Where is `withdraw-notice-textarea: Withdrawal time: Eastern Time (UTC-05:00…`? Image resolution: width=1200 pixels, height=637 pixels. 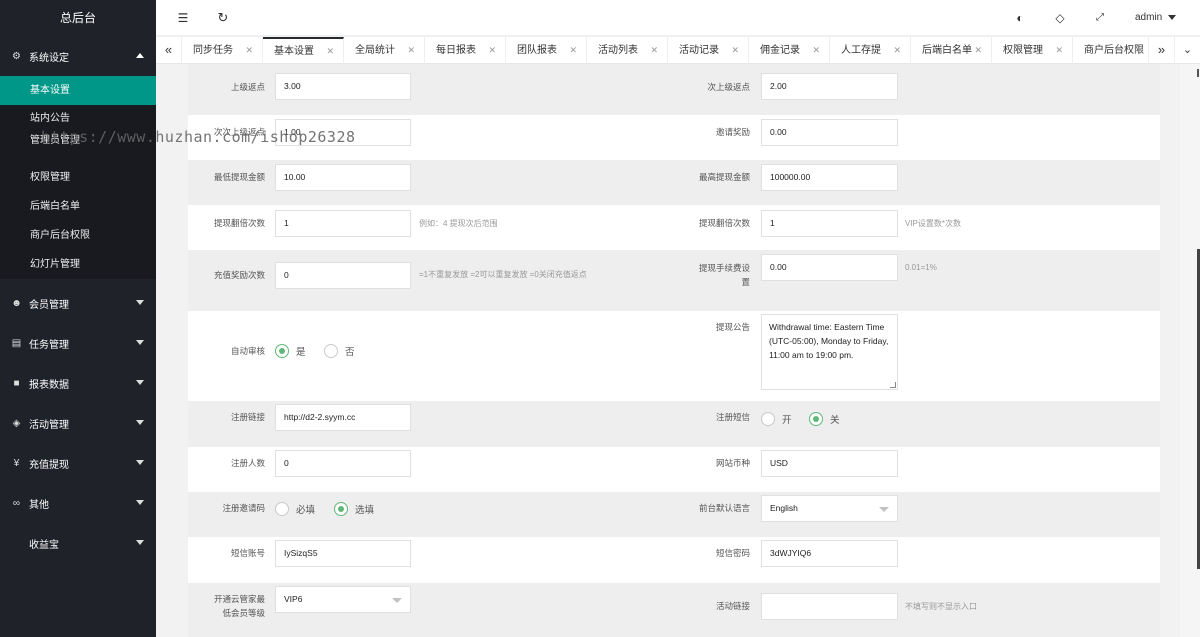 withdraw-notice-textarea: Withdrawal time: Eastern Time (UTC-05:00… is located at coordinates (829, 352).